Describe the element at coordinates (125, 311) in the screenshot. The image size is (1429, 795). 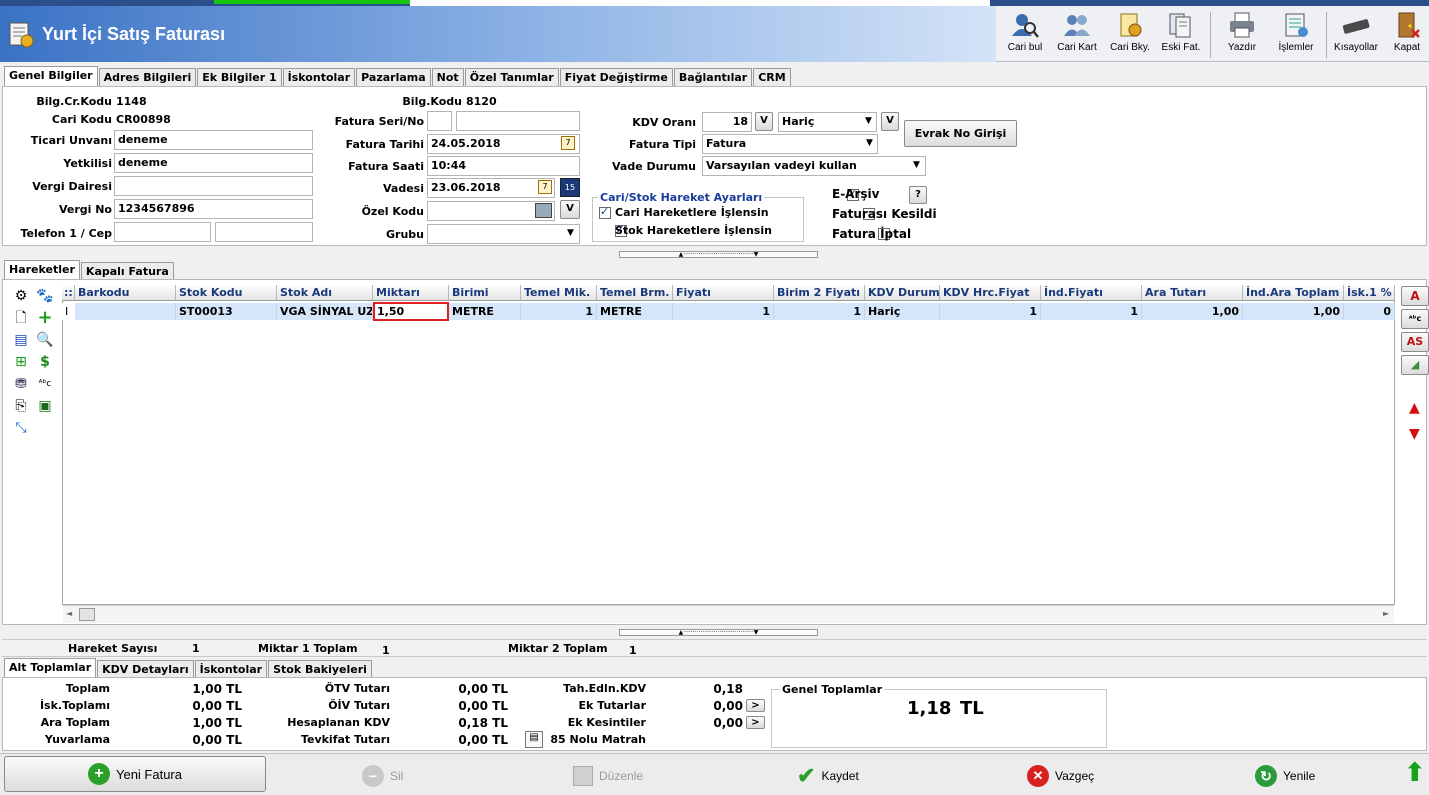
I see `cell-barkodu` at that location.